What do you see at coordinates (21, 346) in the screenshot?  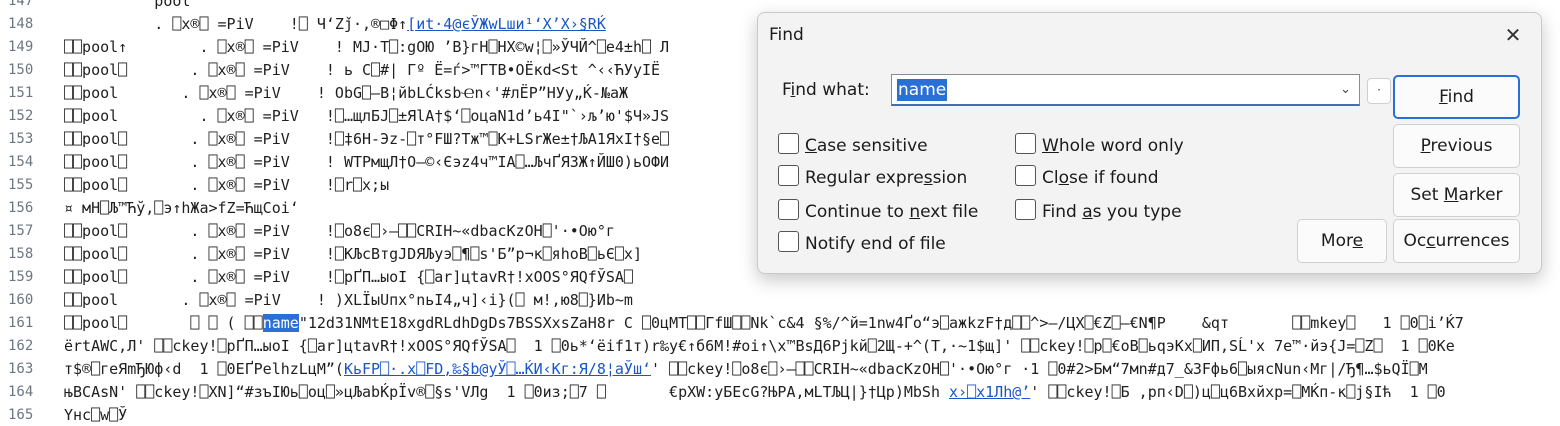 I see `line-number: 162` at bounding box center [21, 346].